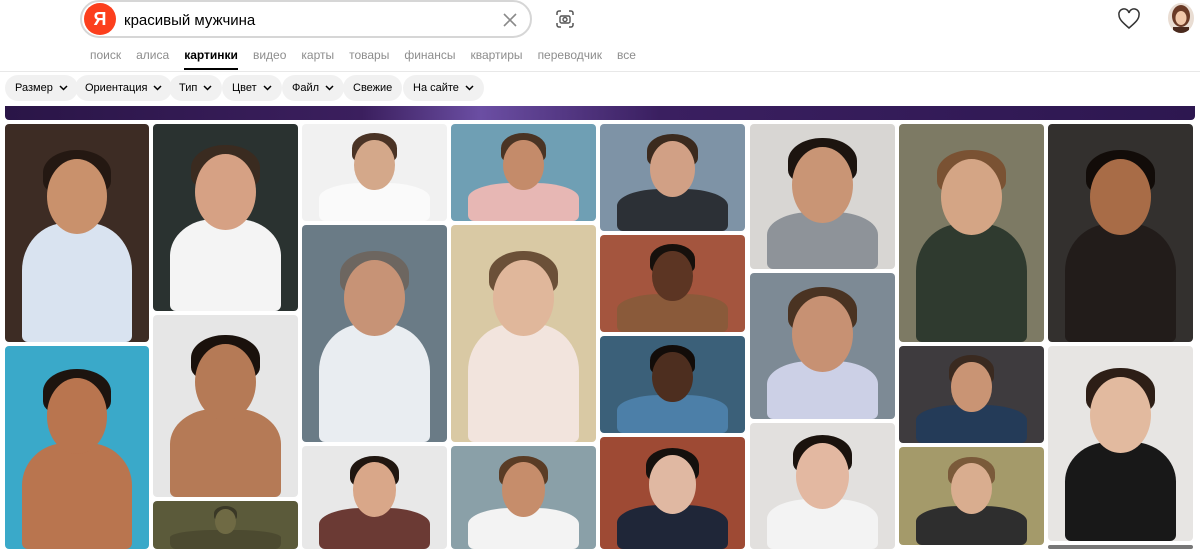 The image size is (1200, 549). I want to click on filter-label: Ориентация, so click(116, 88).